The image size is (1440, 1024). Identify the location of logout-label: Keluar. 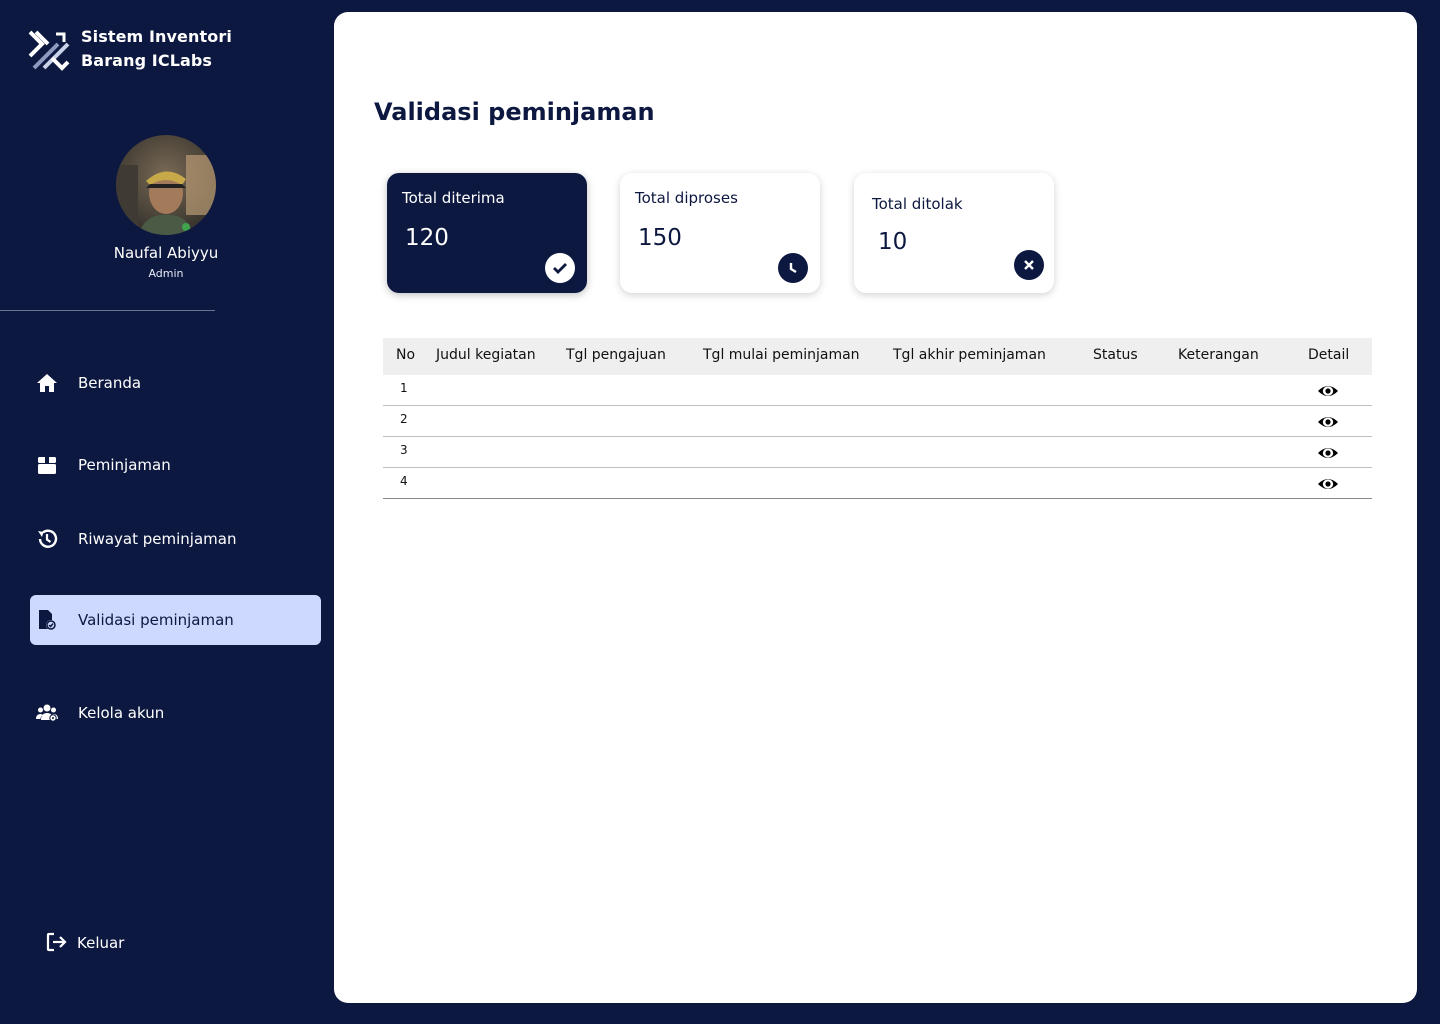
(101, 943).